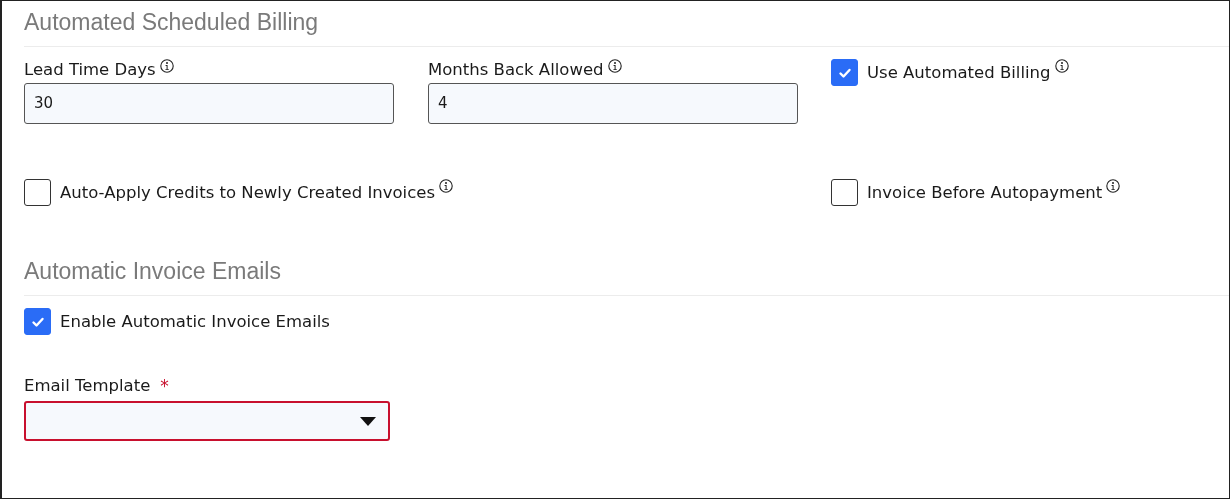  Describe the element at coordinates (626, 28) in the screenshot. I see `section-title: Automated Scheduled Billing` at that location.